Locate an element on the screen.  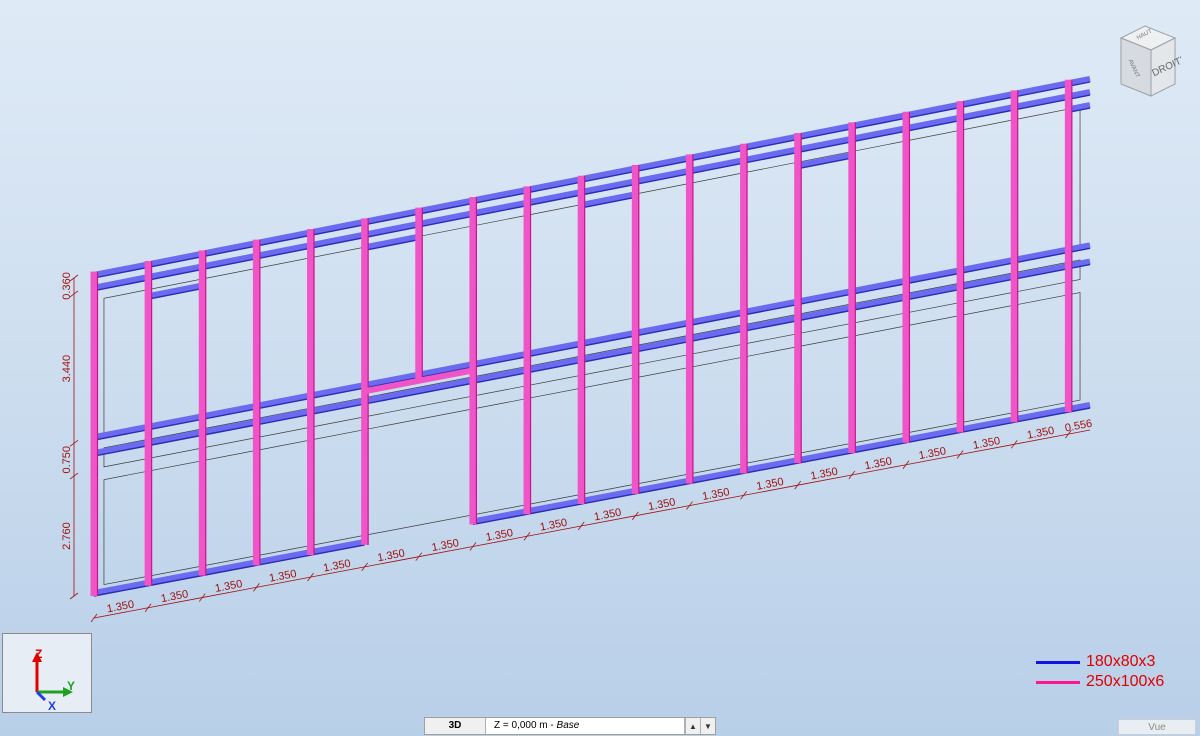
bottom-beam-right is located at coordinates (781, 463).